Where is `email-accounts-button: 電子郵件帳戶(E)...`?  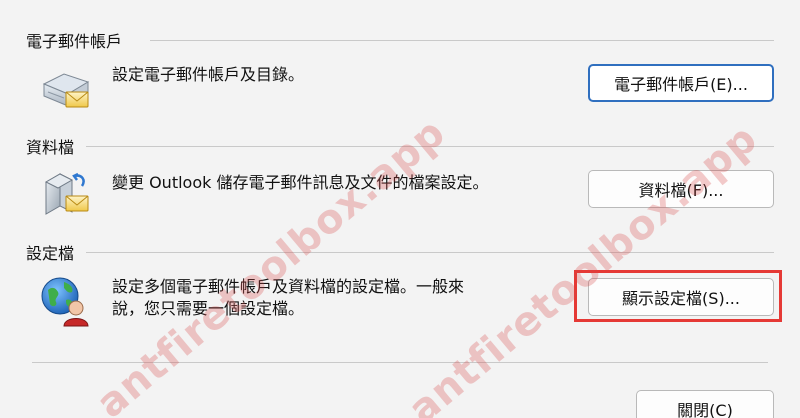 email-accounts-button: 電子郵件帳戶(E)... is located at coordinates (681, 83).